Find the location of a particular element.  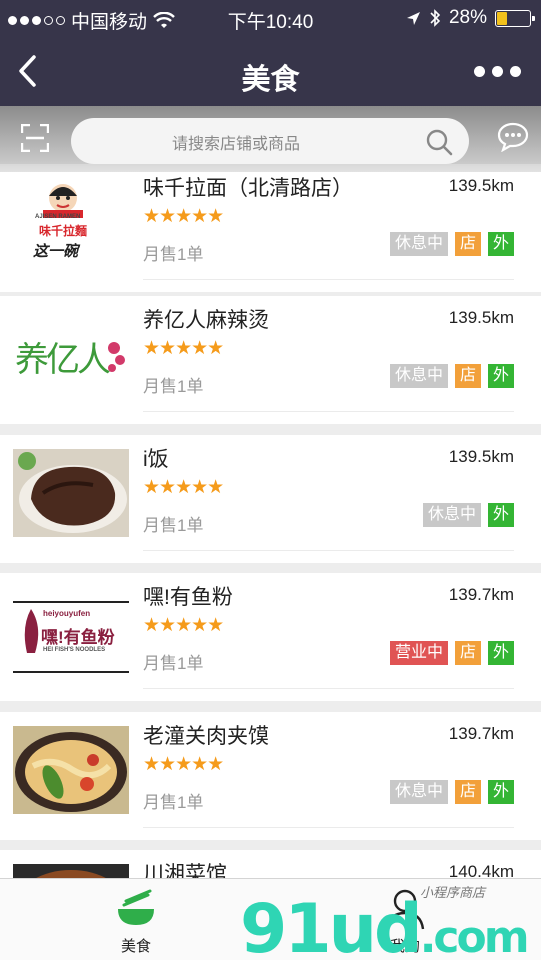

store-name: 养亿人麻辣烫 is located at coordinates (206, 320).